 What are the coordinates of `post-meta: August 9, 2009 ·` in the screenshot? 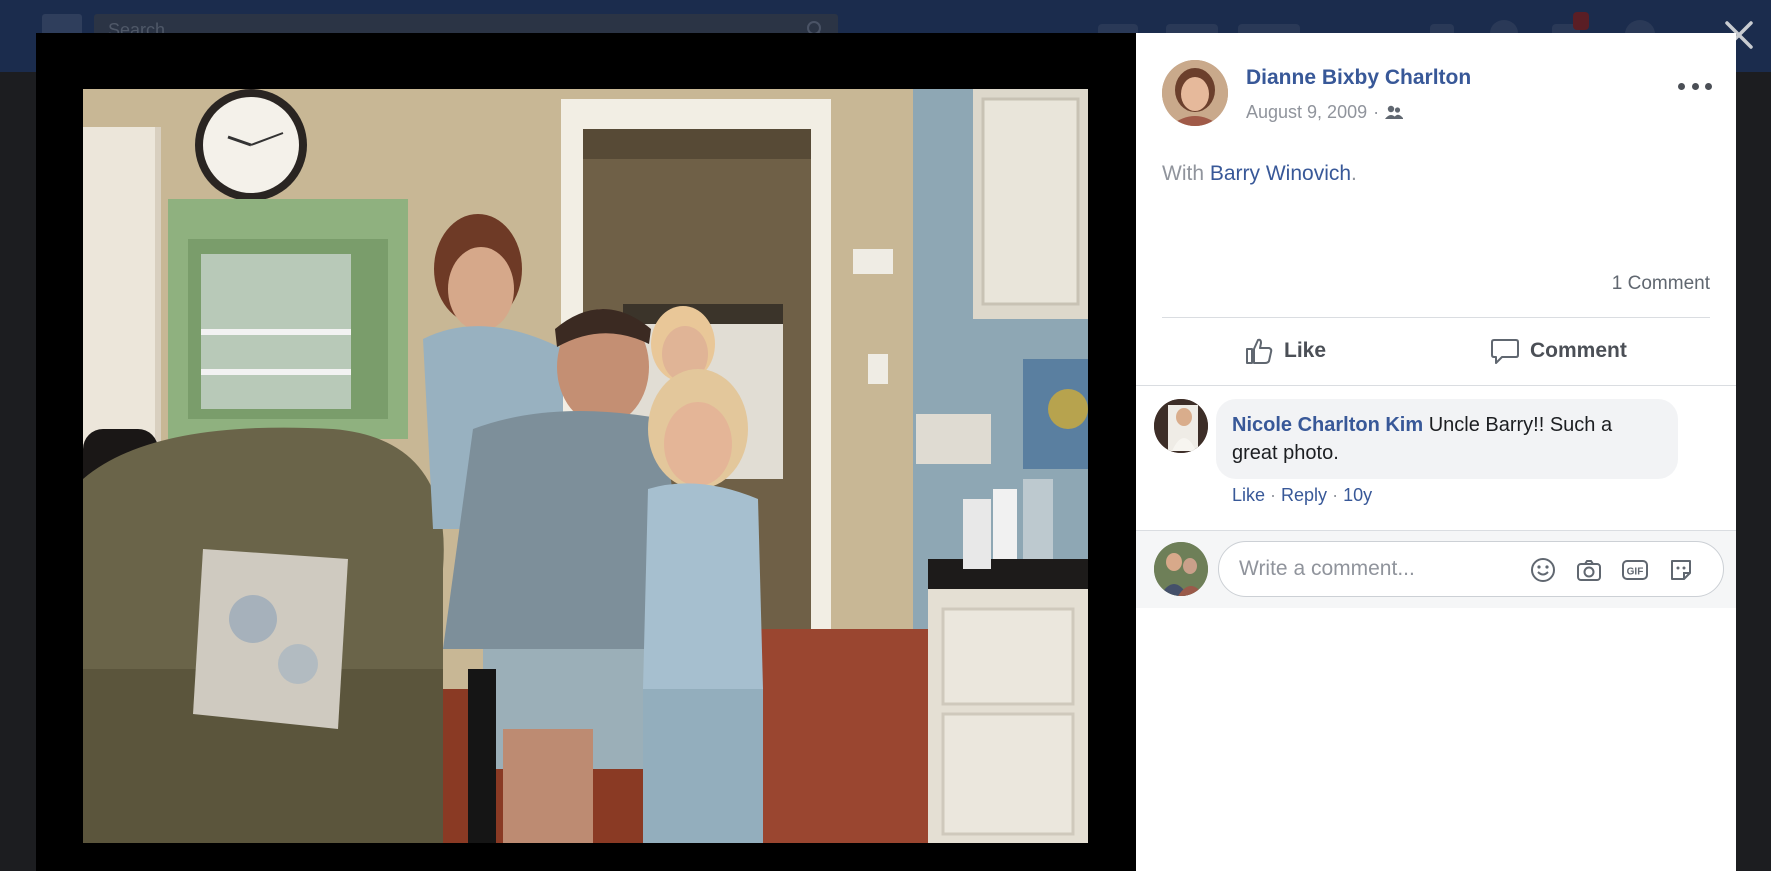 It's located at (1325, 112).